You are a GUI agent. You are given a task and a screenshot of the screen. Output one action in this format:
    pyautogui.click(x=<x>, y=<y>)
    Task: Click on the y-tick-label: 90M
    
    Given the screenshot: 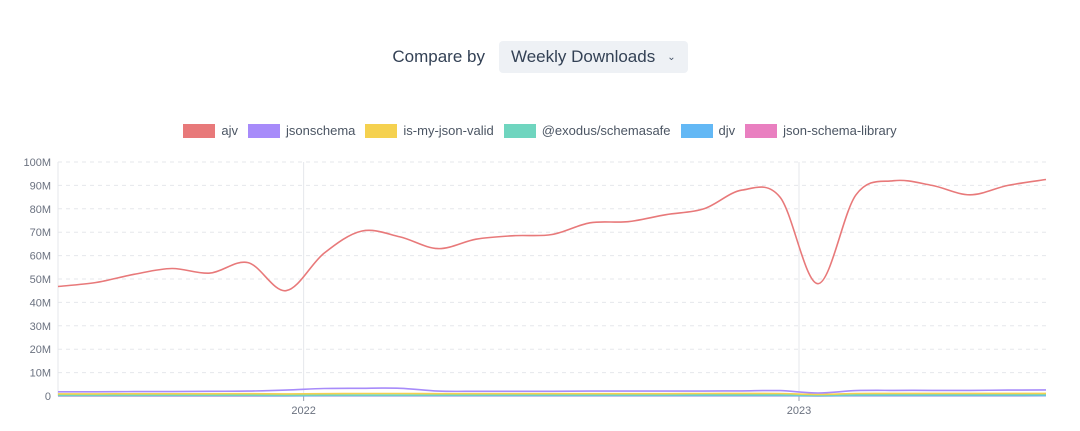 What is the action you would take?
    pyautogui.click(x=40, y=186)
    